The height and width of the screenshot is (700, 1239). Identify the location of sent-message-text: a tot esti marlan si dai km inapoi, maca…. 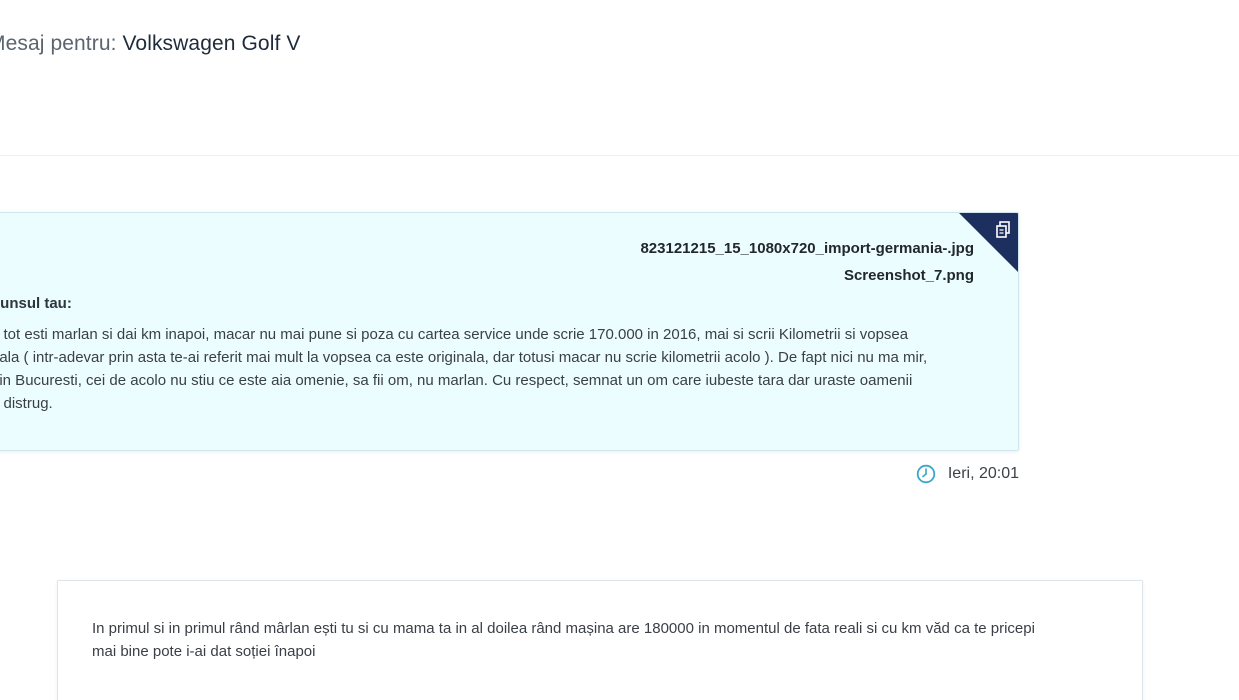
(495, 369).